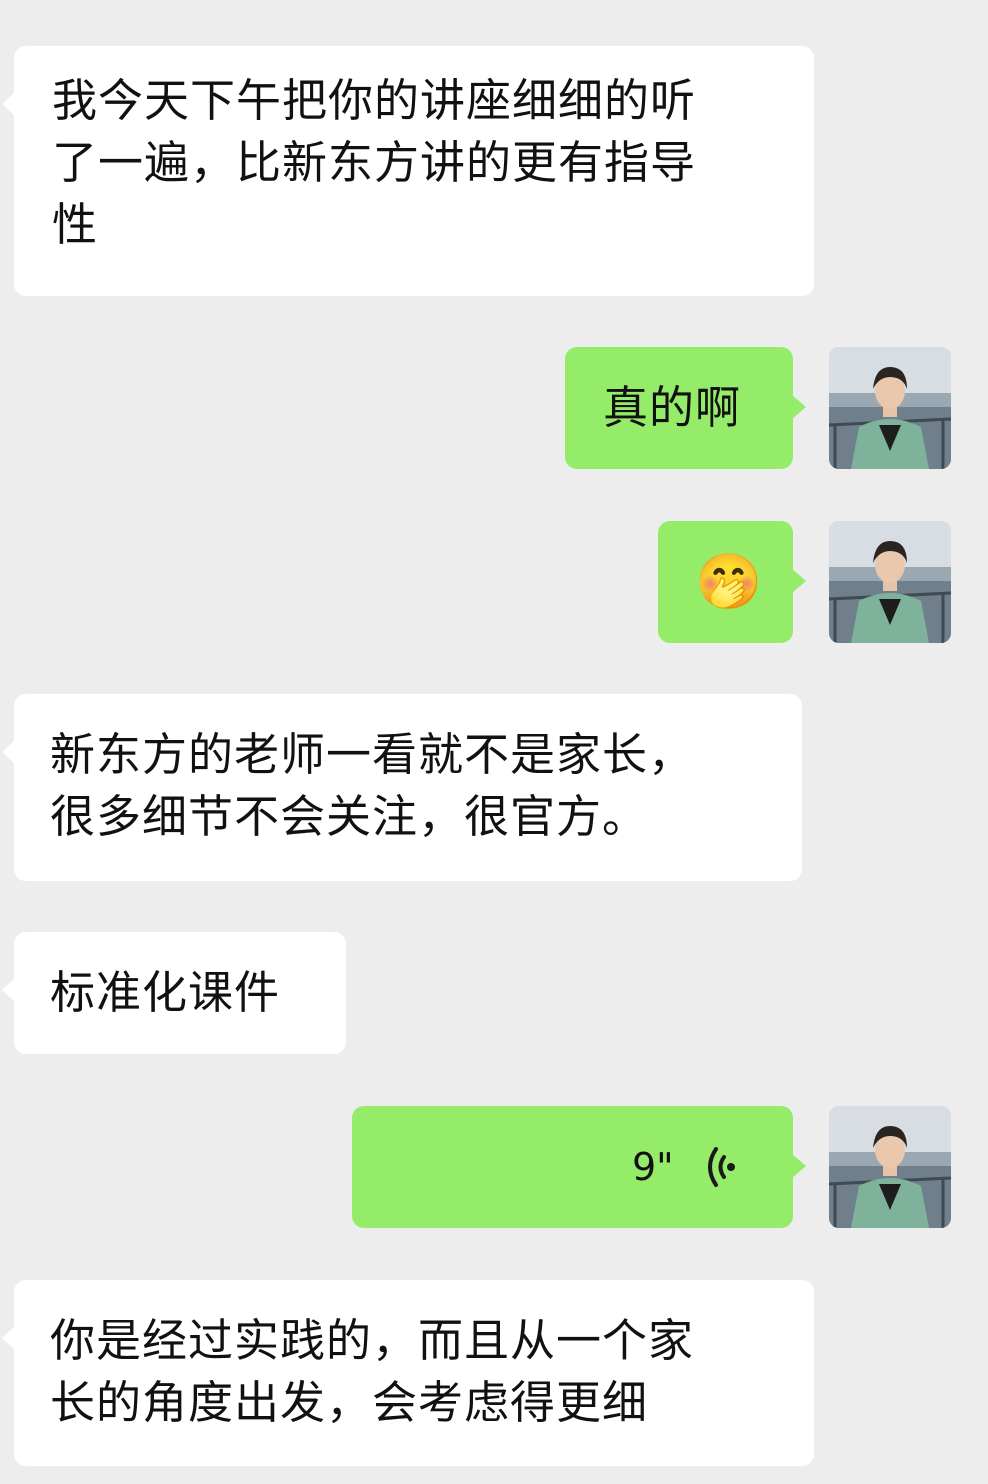 This screenshot has width=988, height=1484. What do you see at coordinates (721, 1167) in the screenshot?
I see `voice-wave-icon` at bounding box center [721, 1167].